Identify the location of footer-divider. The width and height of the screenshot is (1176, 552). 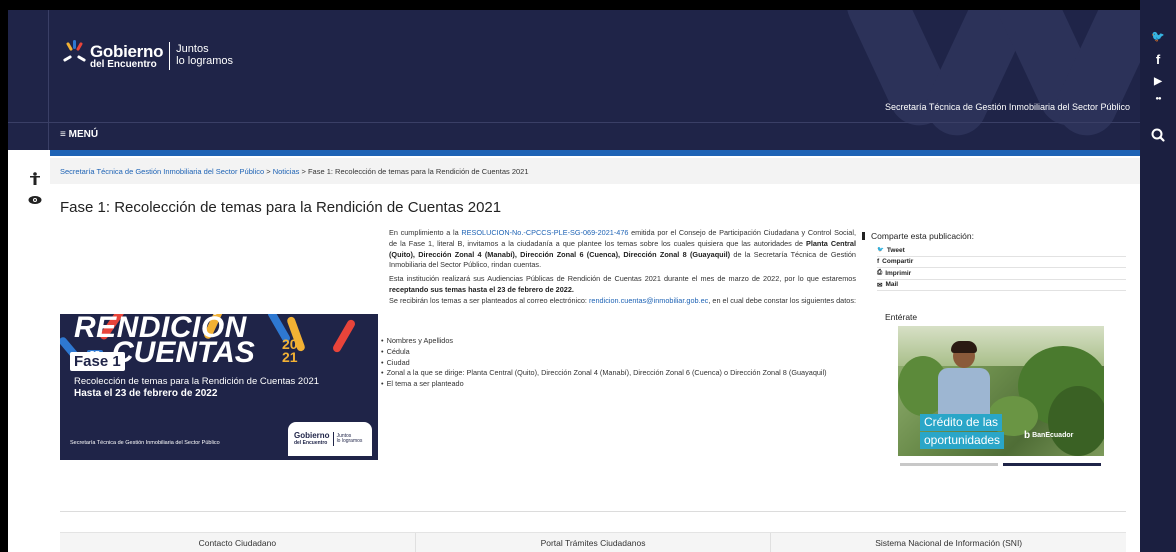
(593, 511).